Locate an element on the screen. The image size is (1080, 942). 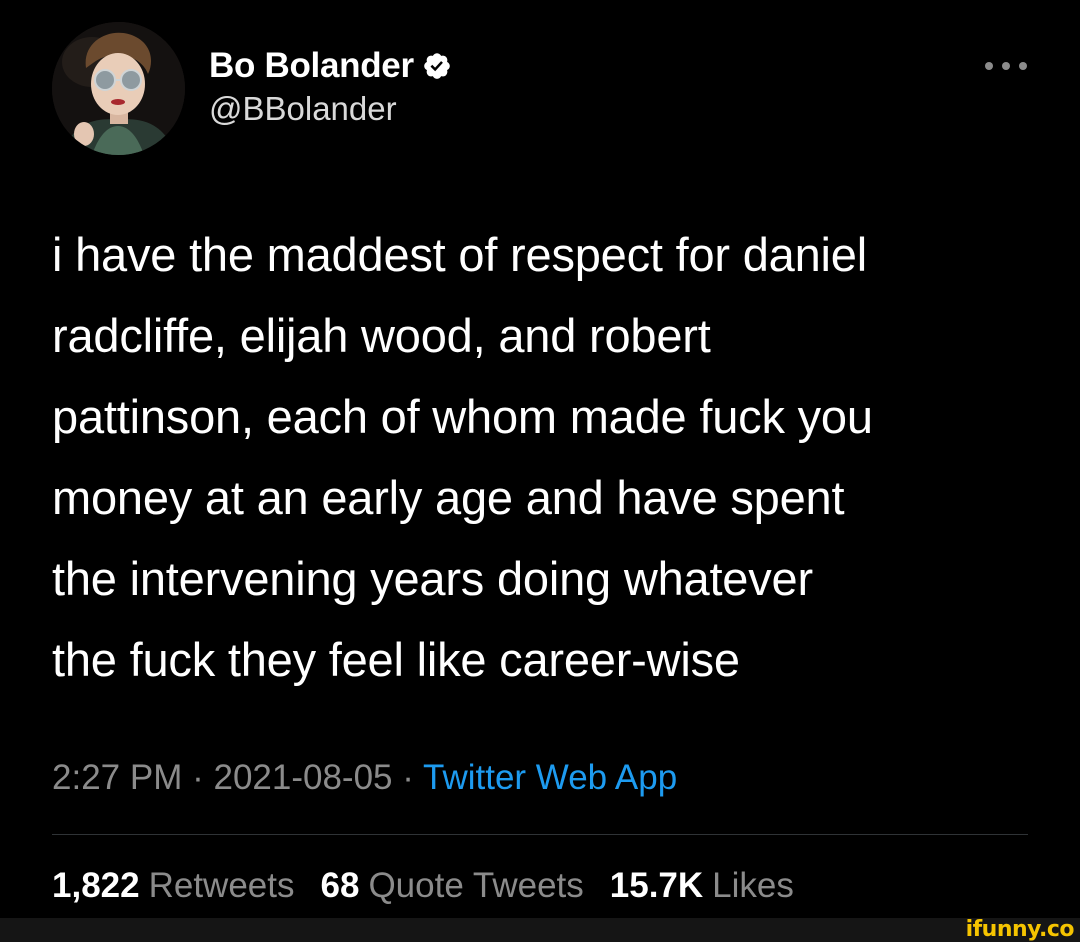
divider is located at coordinates (540, 834).